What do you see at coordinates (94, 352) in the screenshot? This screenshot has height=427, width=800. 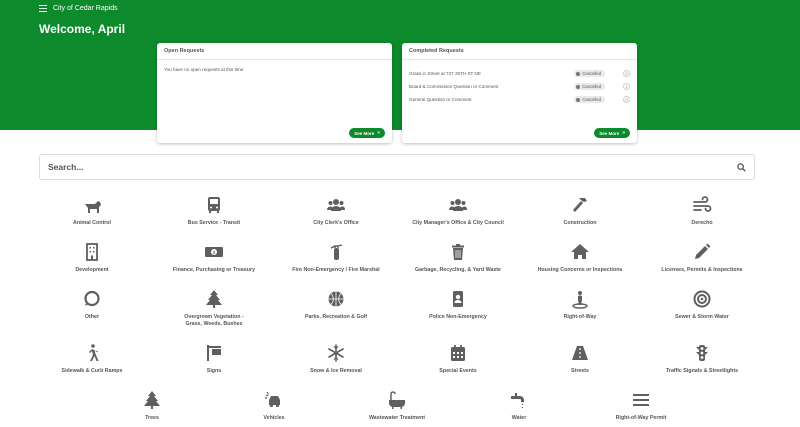 I see `walking-icon` at bounding box center [94, 352].